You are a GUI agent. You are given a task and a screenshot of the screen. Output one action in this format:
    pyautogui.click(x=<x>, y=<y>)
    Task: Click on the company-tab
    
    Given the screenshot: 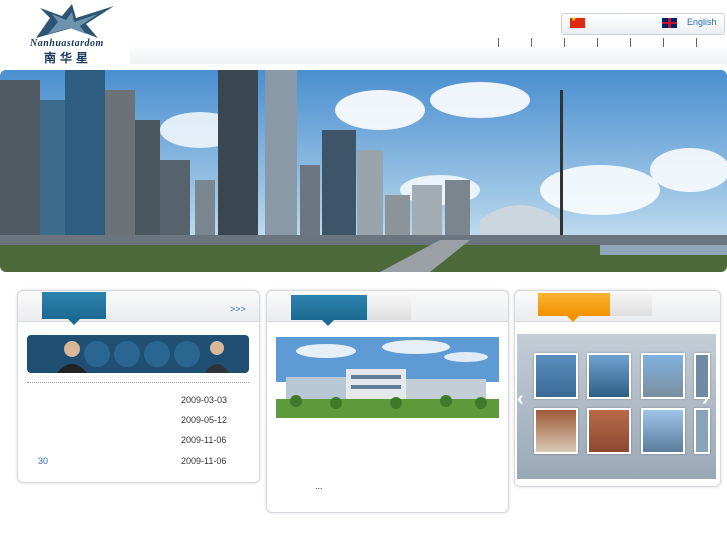 What is the action you would take?
    pyautogui.click(x=329, y=307)
    